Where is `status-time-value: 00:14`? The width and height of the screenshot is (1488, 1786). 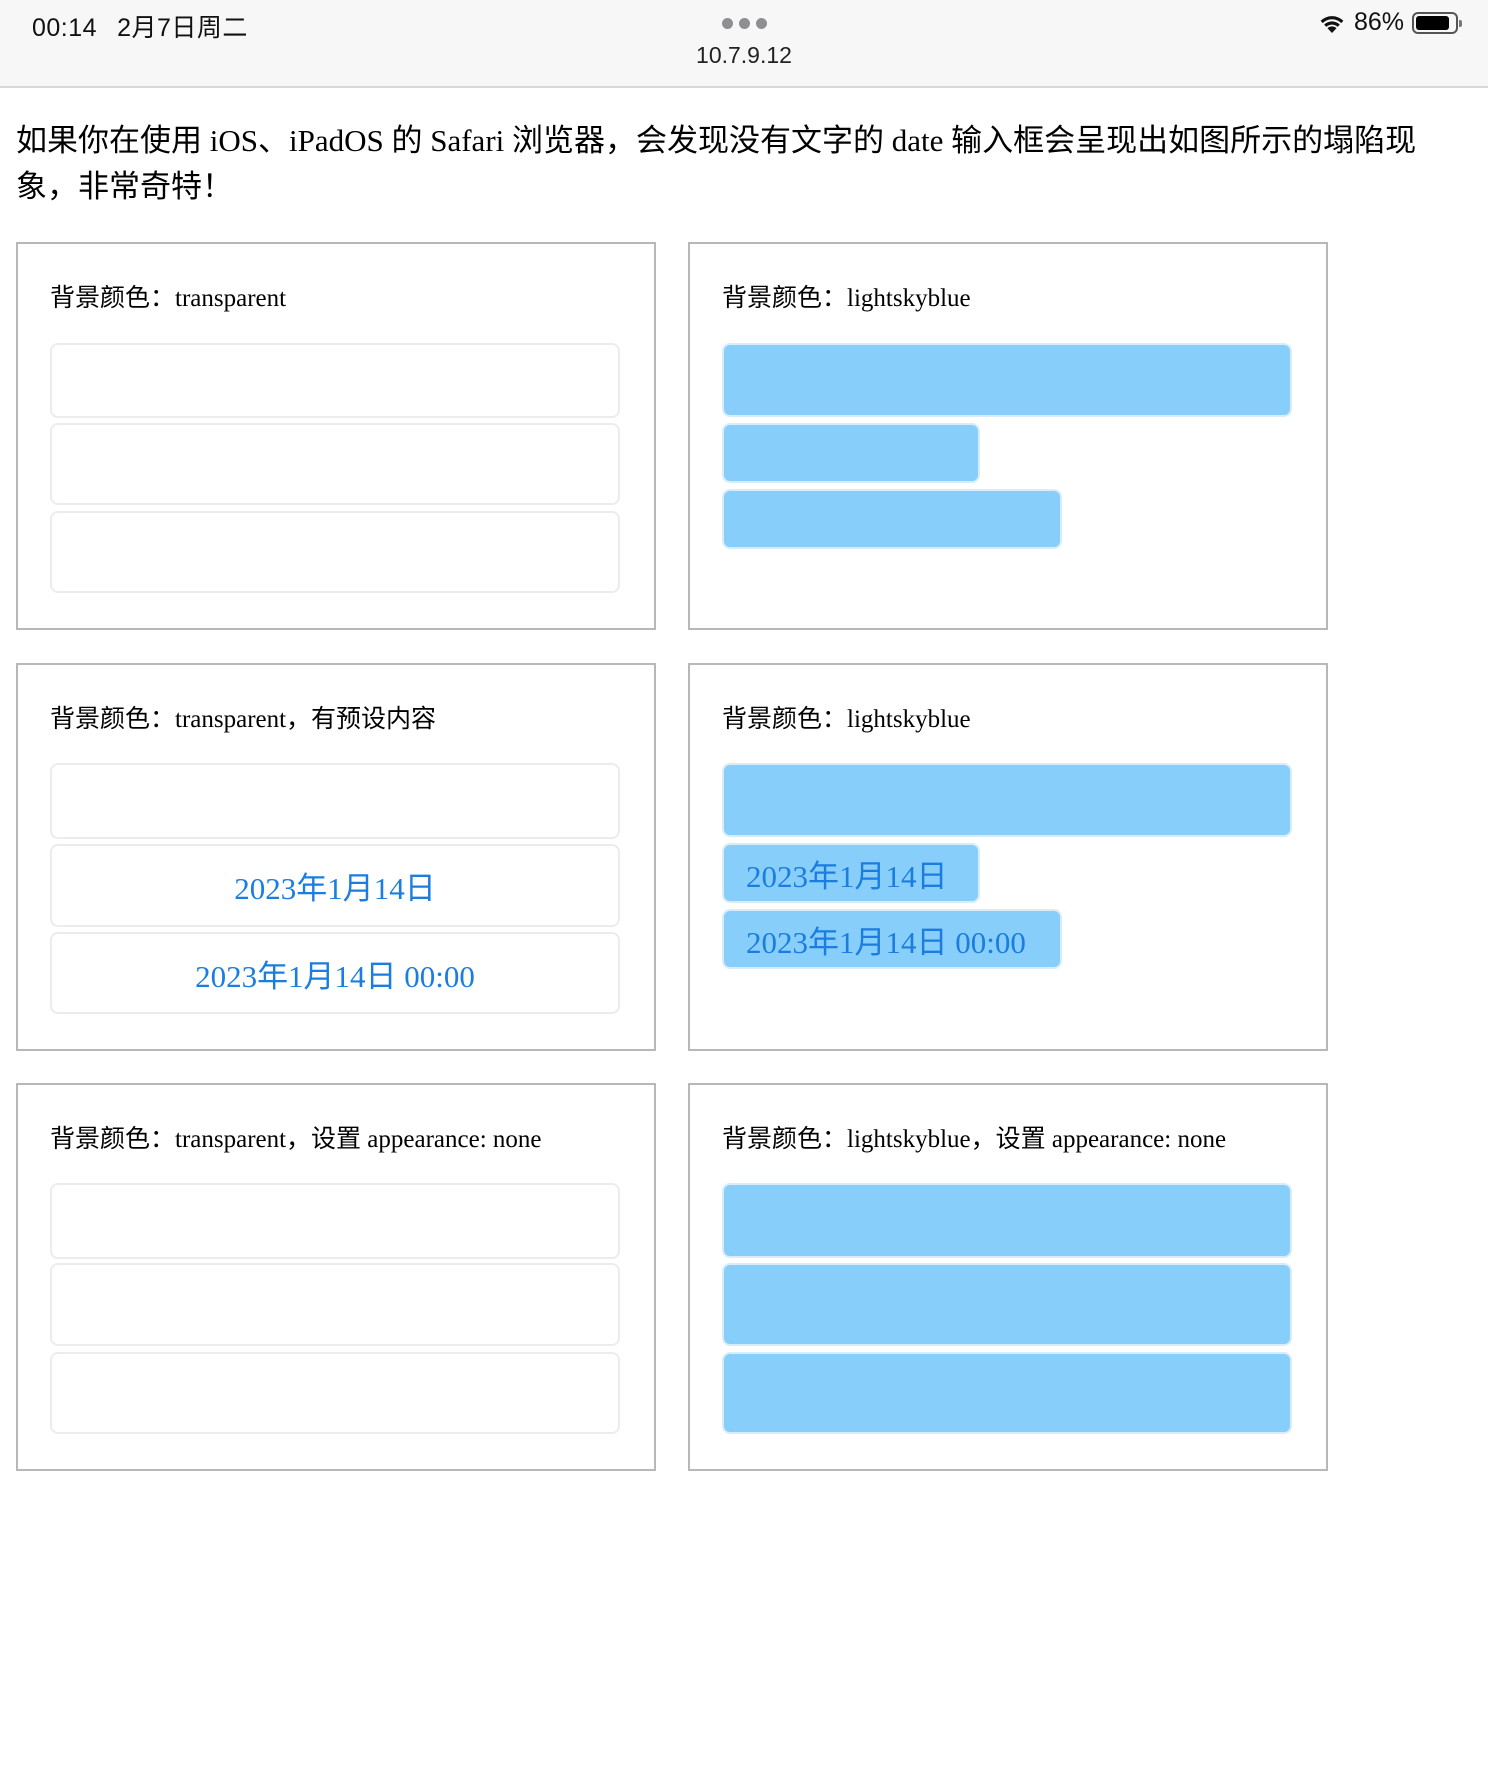 status-time-value: 00:14 is located at coordinates (65, 28).